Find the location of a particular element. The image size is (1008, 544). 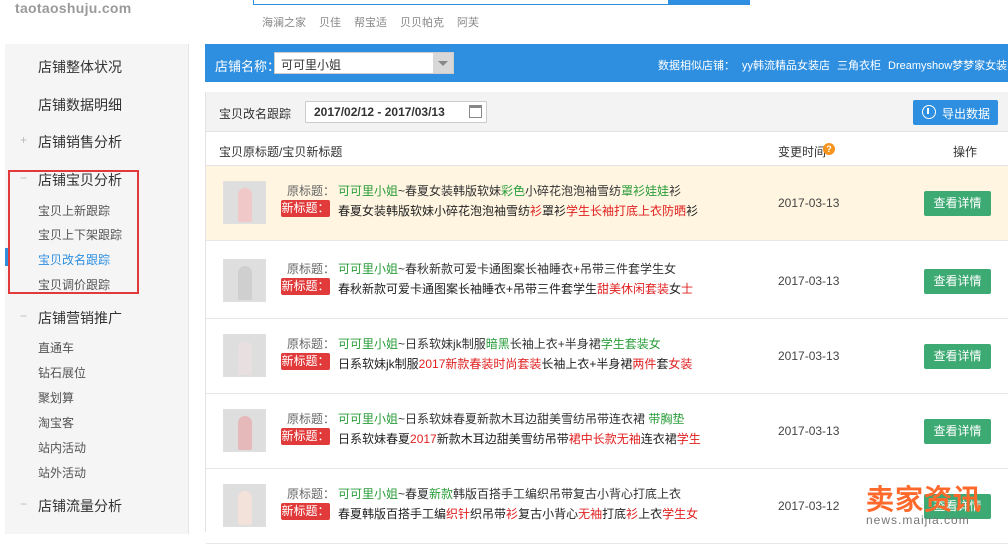

date-range-input: 2017/02/12 - 2017/03/13 is located at coordinates (396, 112).